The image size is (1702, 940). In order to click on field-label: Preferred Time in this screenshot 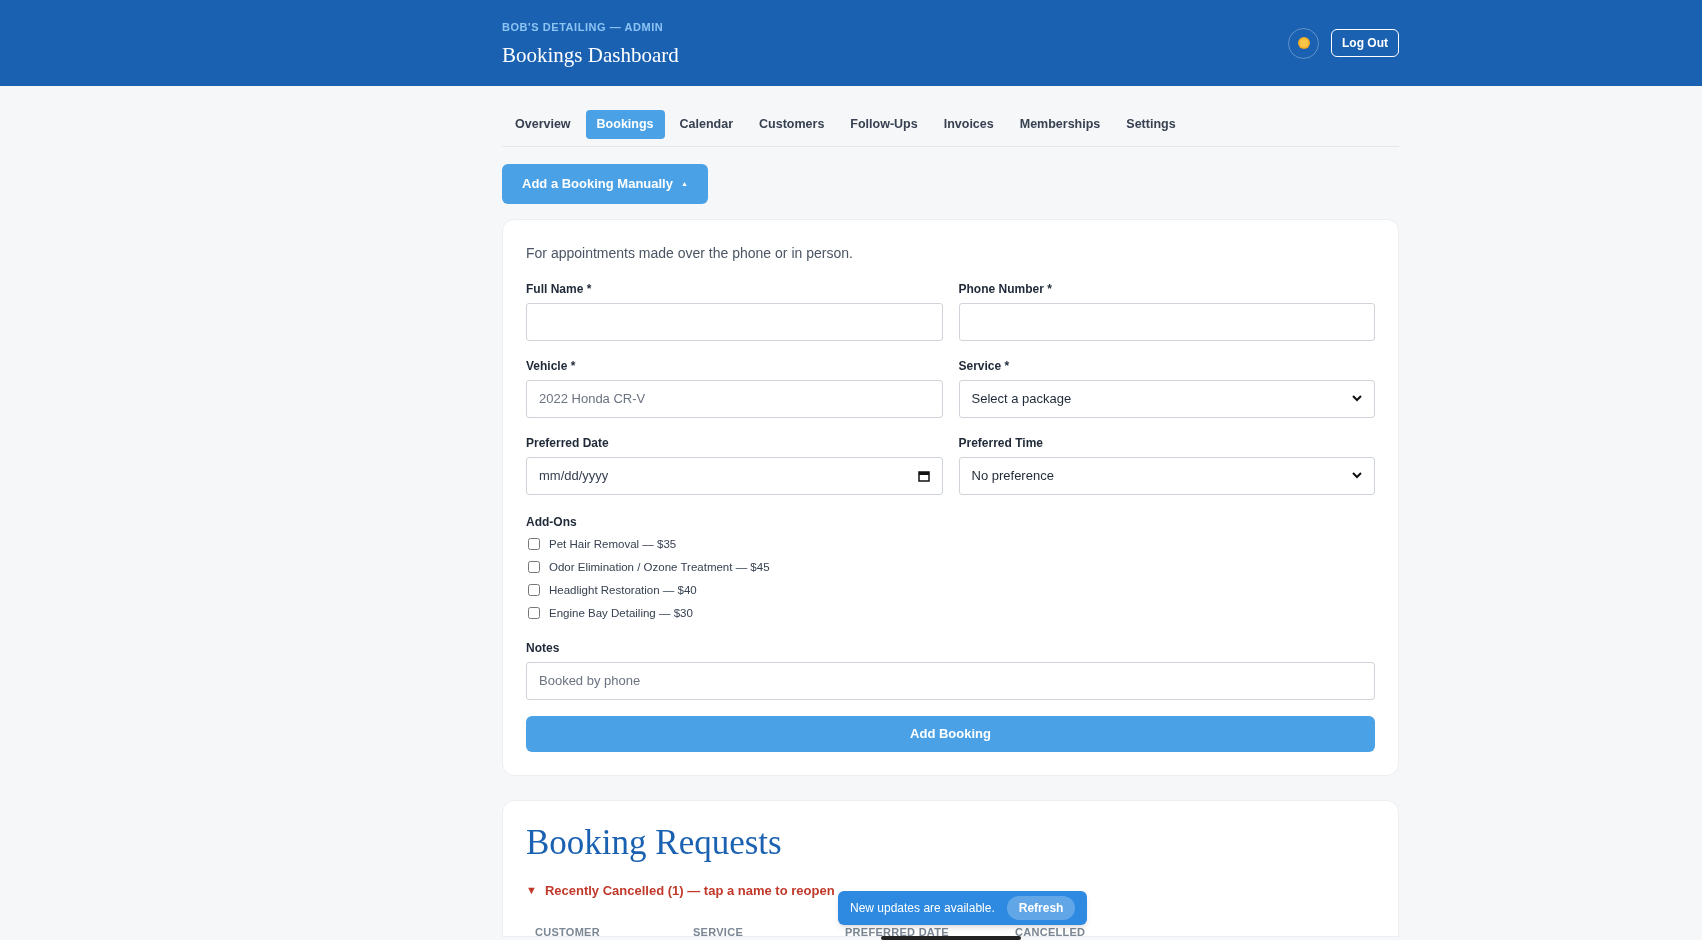, I will do `click(1001, 442)`.